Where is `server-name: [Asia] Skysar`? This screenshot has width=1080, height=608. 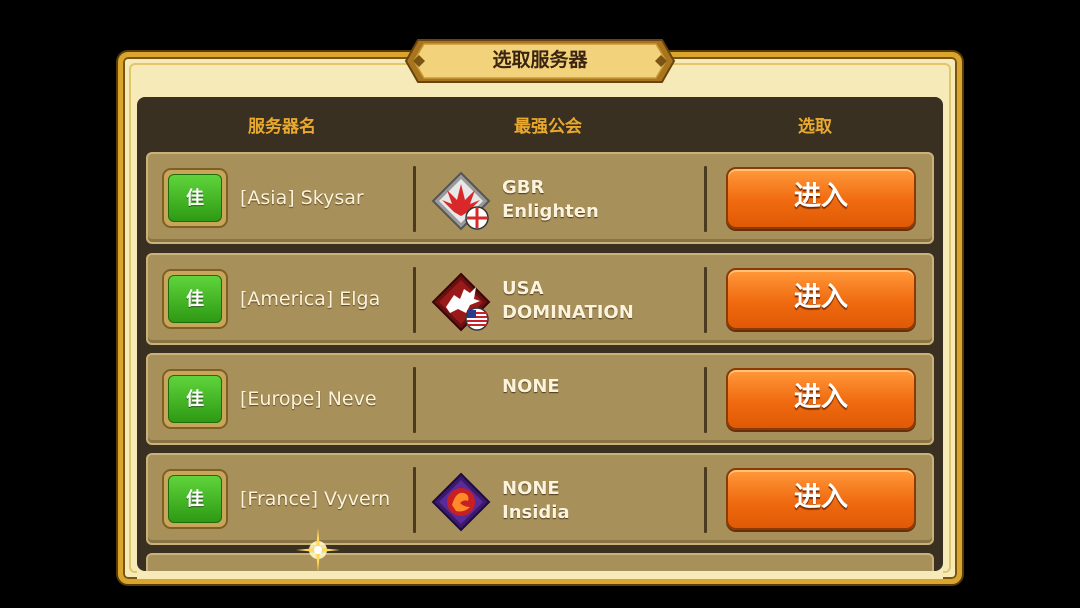 server-name: [Asia] Skysar is located at coordinates (302, 198).